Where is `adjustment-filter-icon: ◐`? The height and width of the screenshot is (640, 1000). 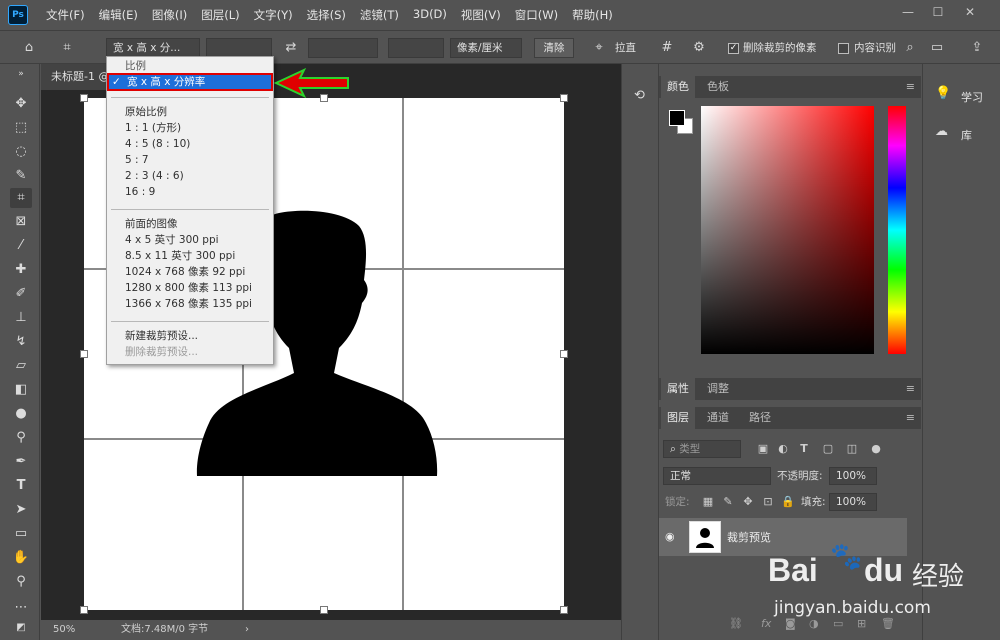
adjustment-filter-icon: ◐ is located at coordinates (783, 449).